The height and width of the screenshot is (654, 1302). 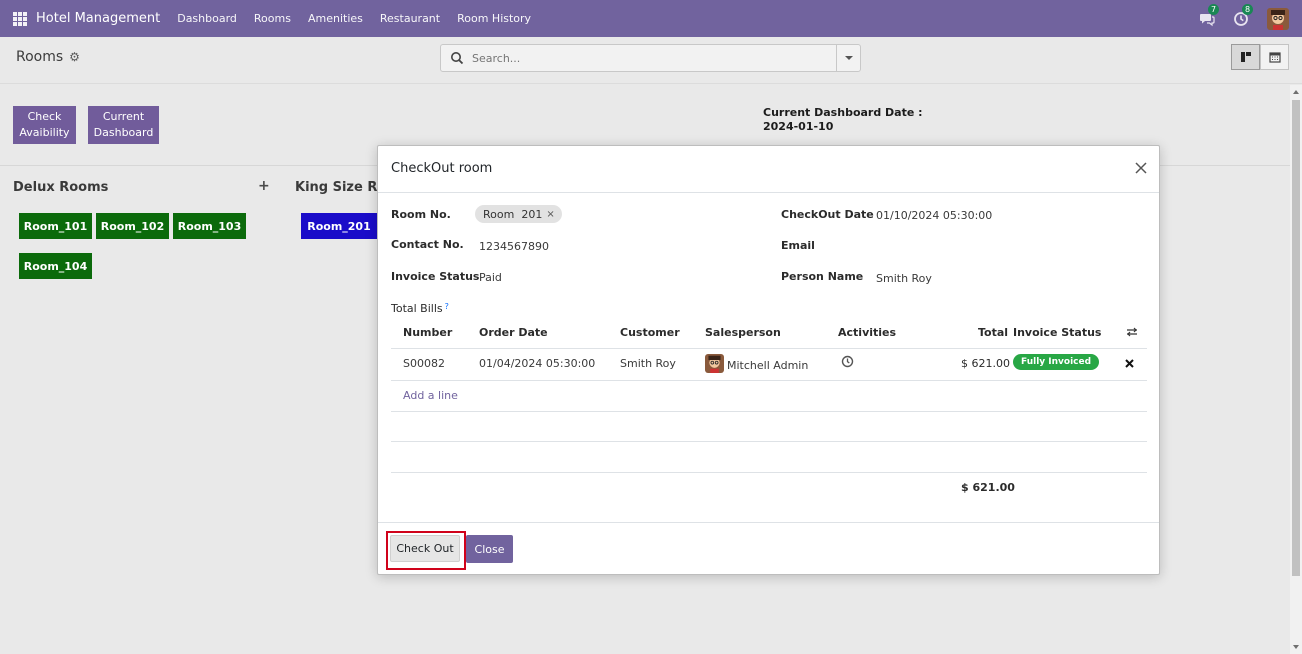 I want to click on close-icon, so click(x=1141, y=168).